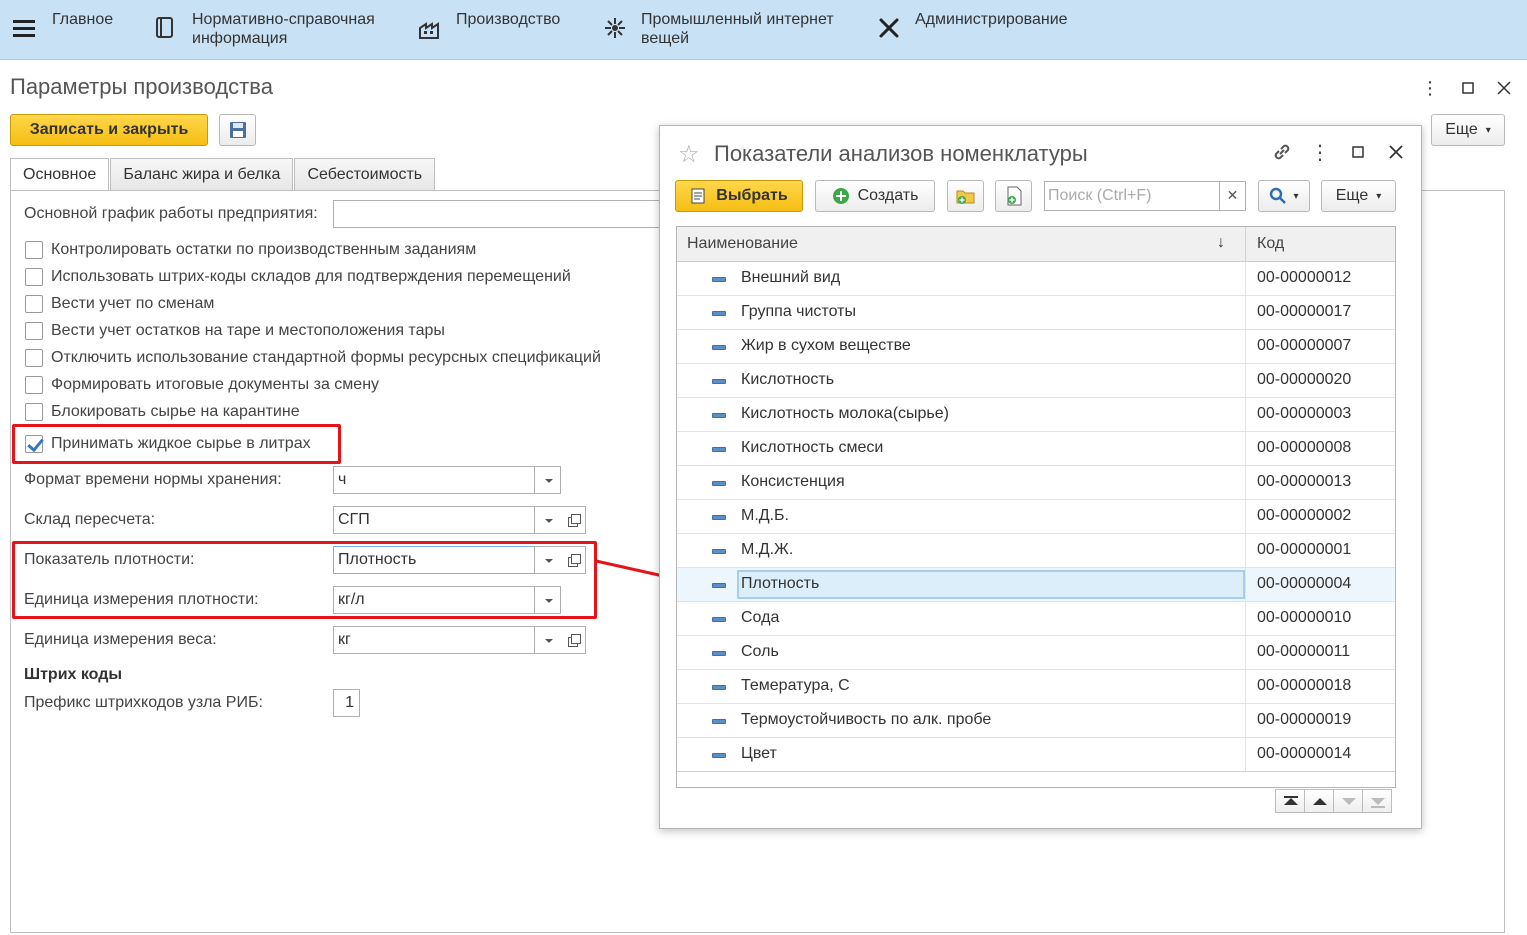 The image size is (1527, 935). Describe the element at coordinates (1036, 755) in the screenshot. I see `table-row: Цвет 00-00000014` at that location.